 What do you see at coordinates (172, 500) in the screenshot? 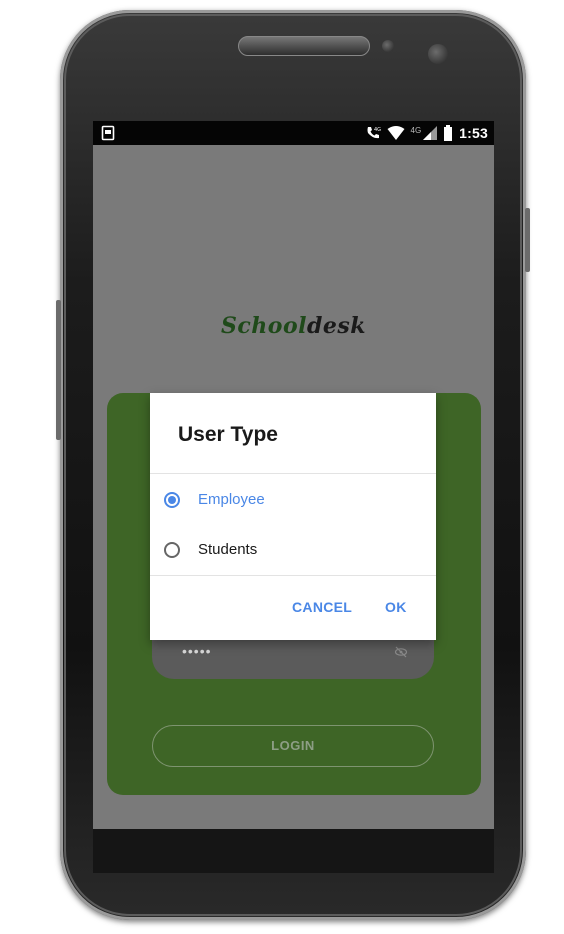
I see `radio-checked-icon` at bounding box center [172, 500].